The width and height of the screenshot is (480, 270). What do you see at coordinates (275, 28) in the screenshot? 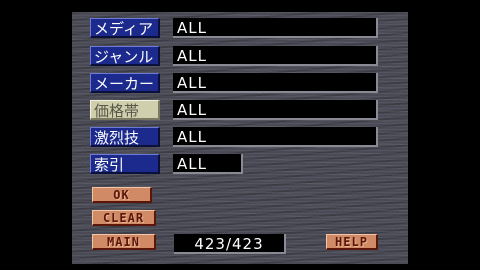
I see `filter-value-media: ALL` at bounding box center [275, 28].